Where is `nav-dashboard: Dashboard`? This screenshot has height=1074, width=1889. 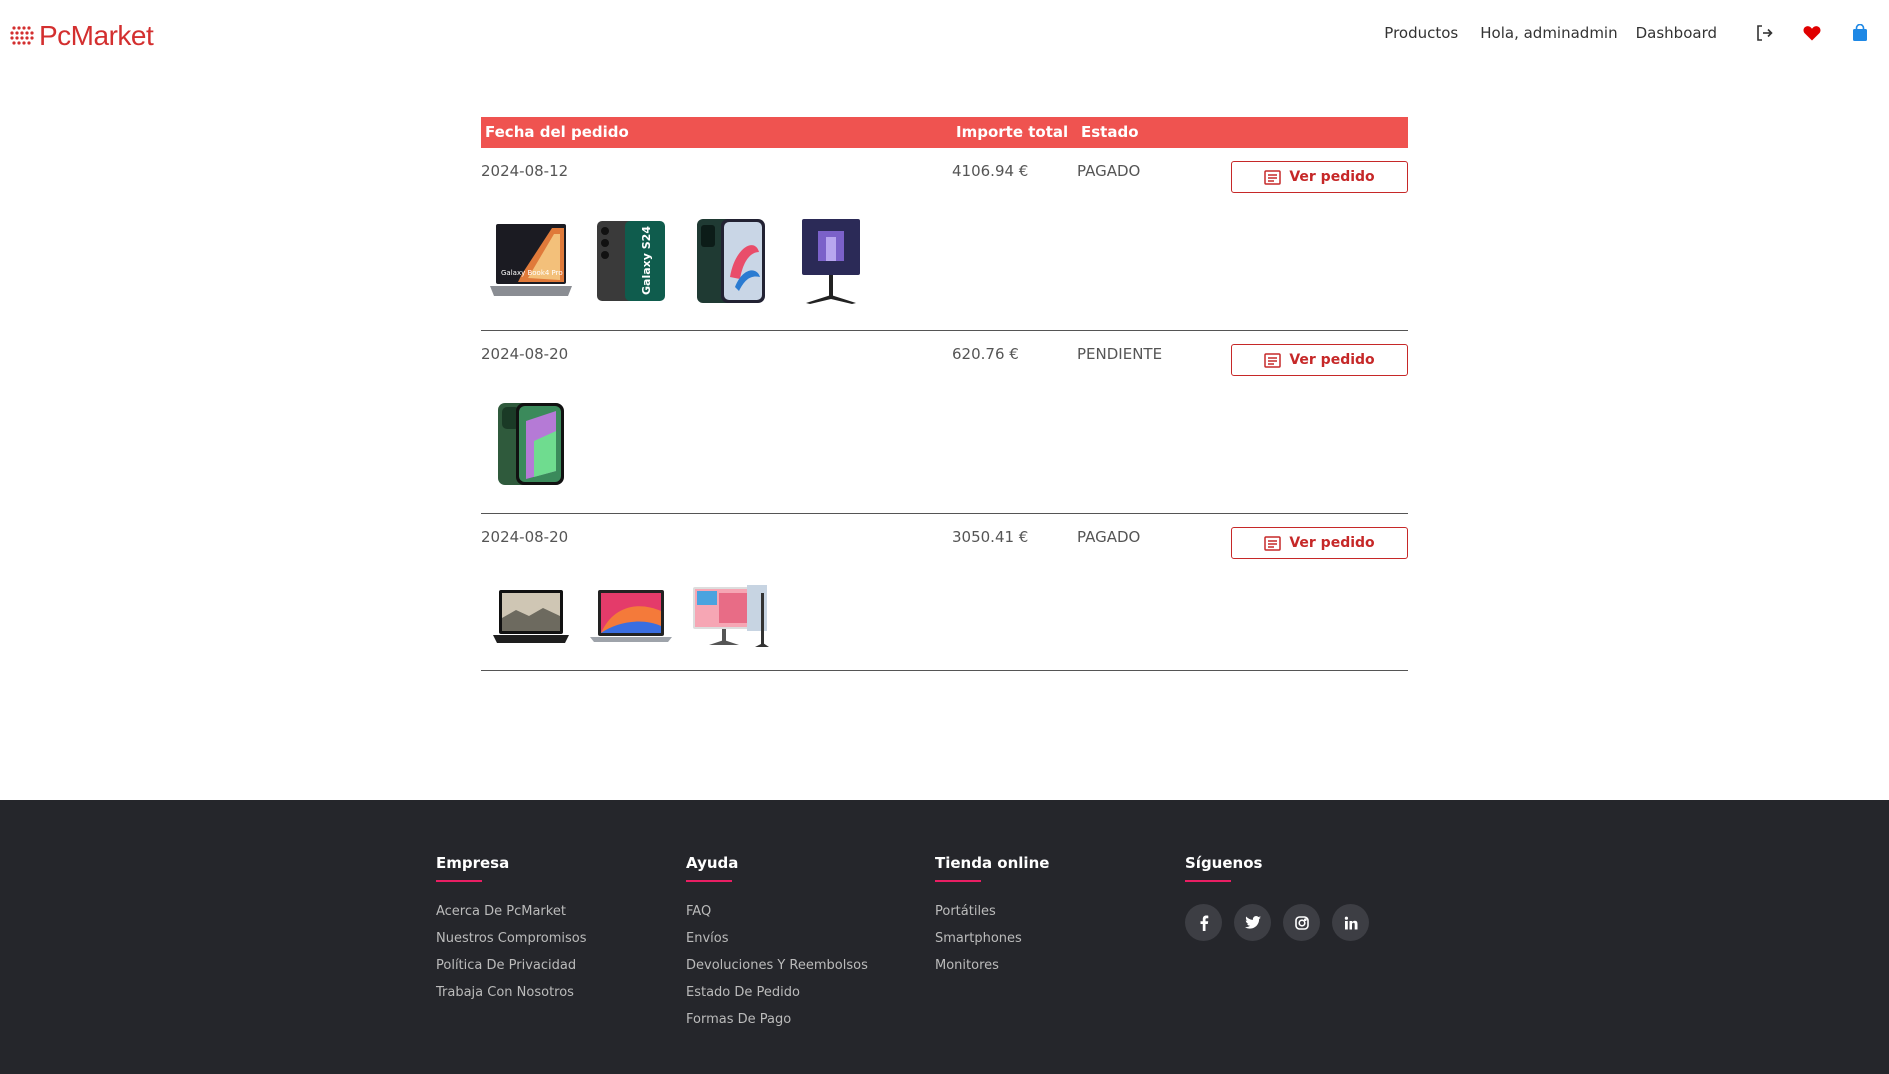
nav-dashboard: Dashboard is located at coordinates (1676, 33).